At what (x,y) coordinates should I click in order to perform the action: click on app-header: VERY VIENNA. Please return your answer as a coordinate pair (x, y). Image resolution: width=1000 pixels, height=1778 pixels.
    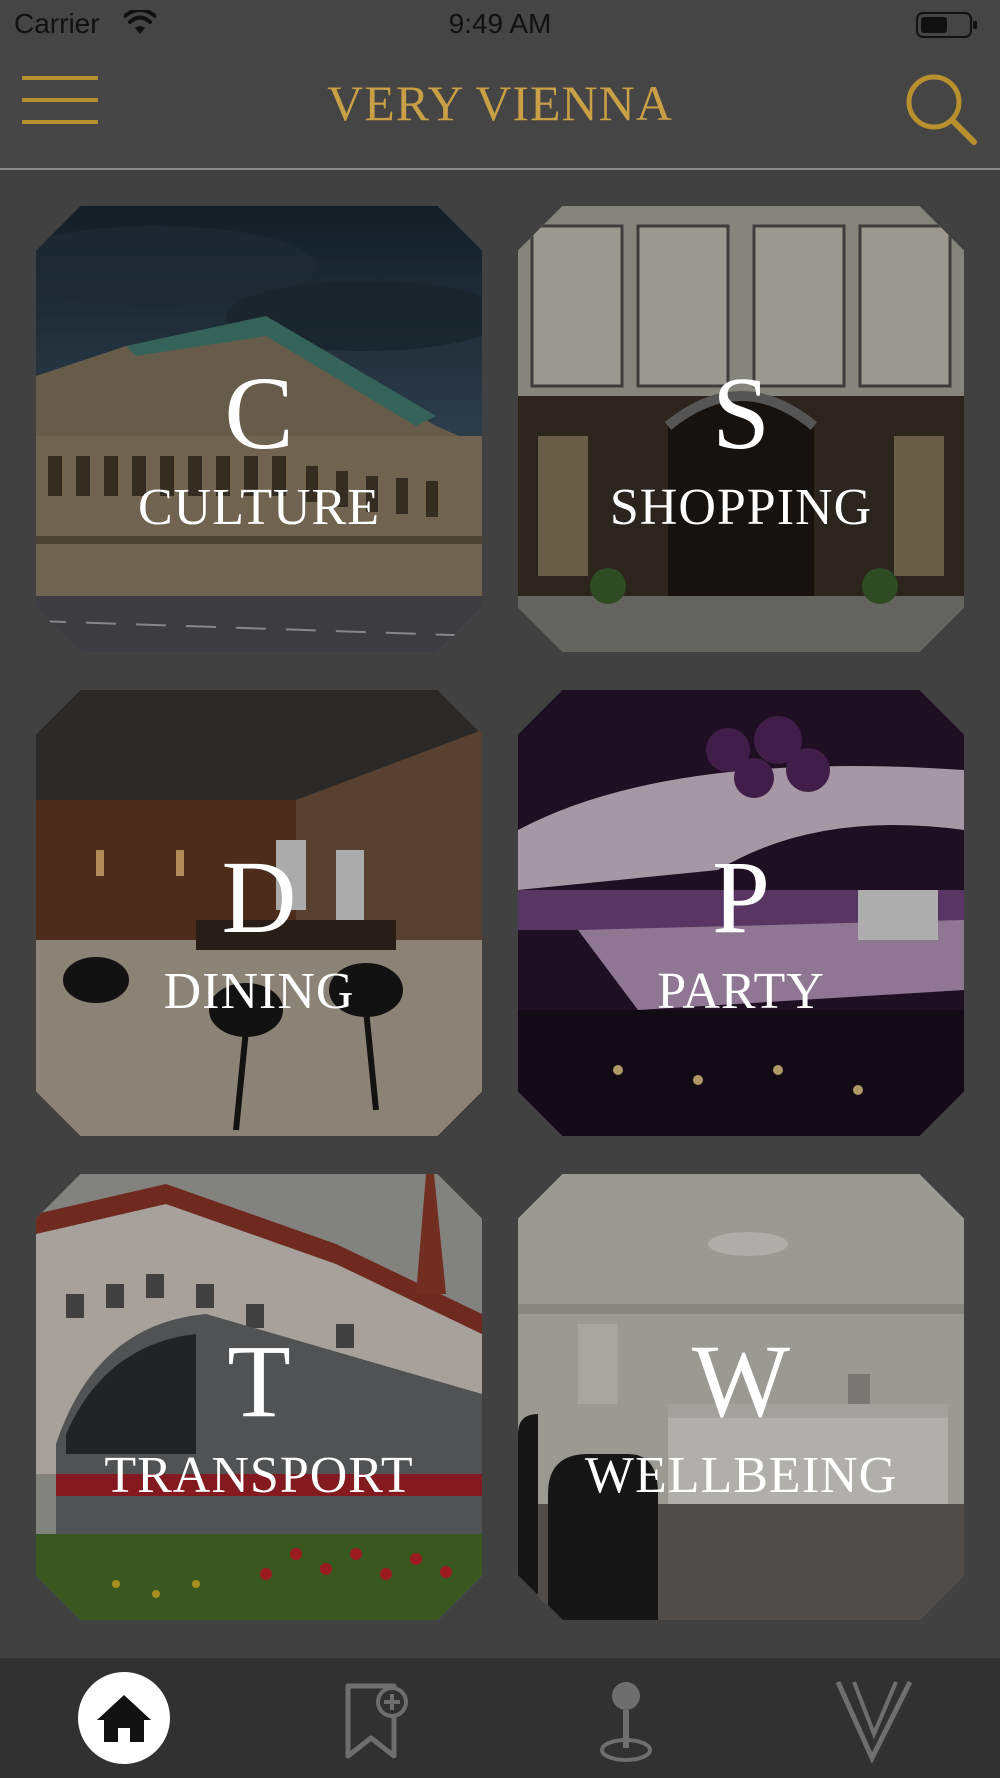
    Looking at the image, I should click on (500, 110).